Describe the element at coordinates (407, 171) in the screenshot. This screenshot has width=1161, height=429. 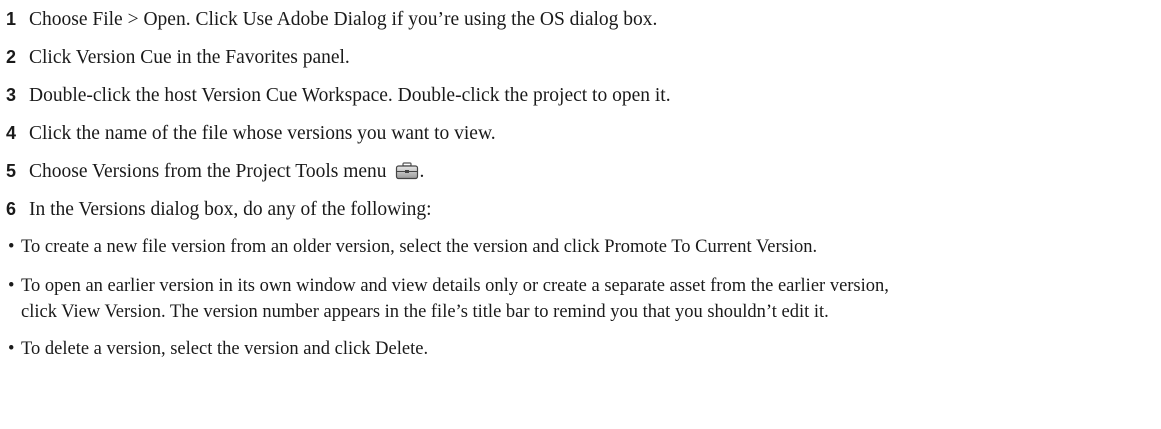
I see `project-tools-icon` at that location.